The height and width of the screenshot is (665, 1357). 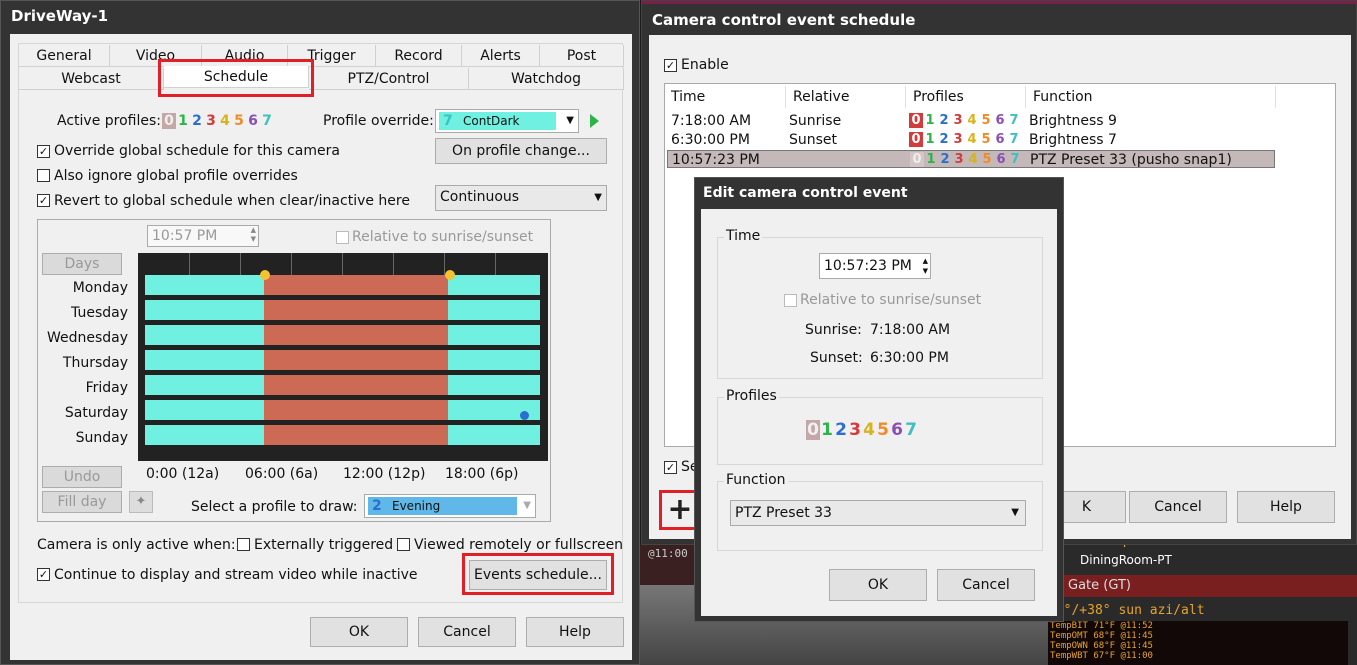 I want to click on col-time: Time, so click(x=688, y=97).